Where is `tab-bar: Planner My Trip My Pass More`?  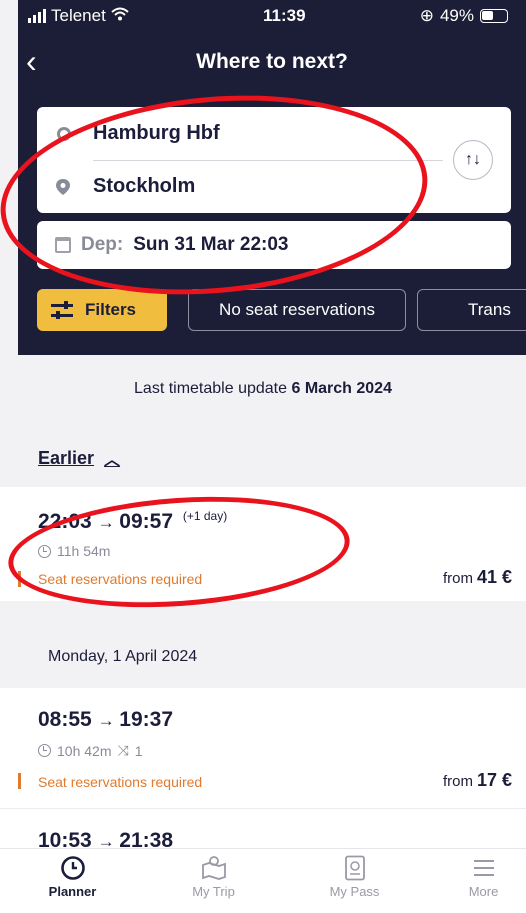
tab-bar: Planner My Trip My Pass More is located at coordinates (263, 880).